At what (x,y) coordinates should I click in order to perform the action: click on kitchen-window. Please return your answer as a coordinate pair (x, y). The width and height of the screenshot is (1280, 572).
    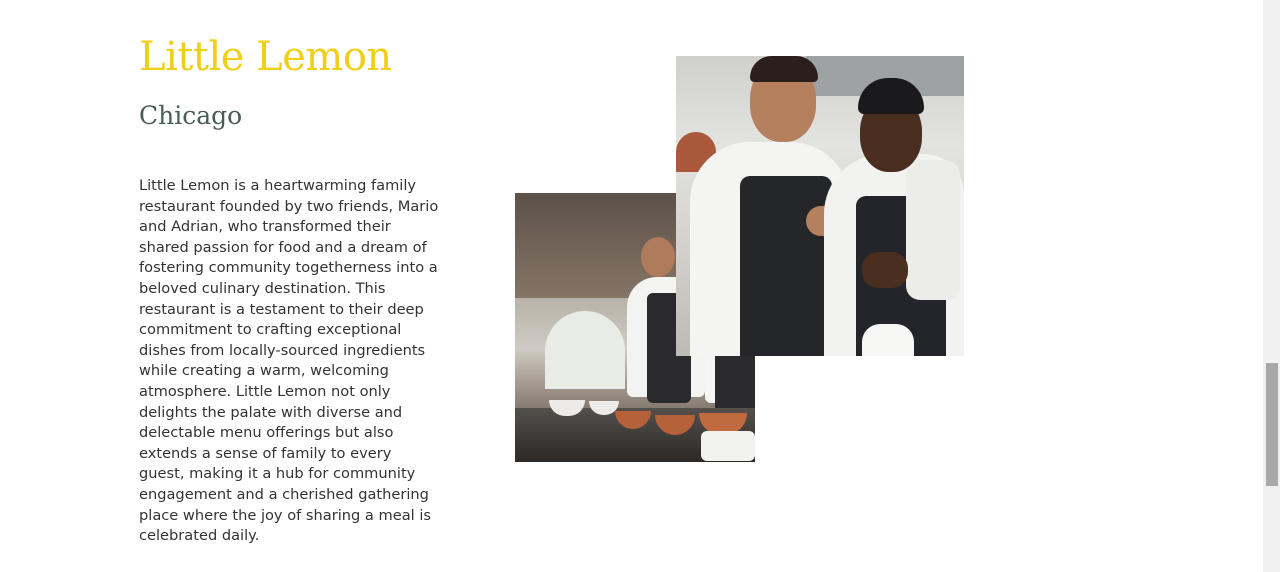
    Looking at the image, I should click on (585, 350).